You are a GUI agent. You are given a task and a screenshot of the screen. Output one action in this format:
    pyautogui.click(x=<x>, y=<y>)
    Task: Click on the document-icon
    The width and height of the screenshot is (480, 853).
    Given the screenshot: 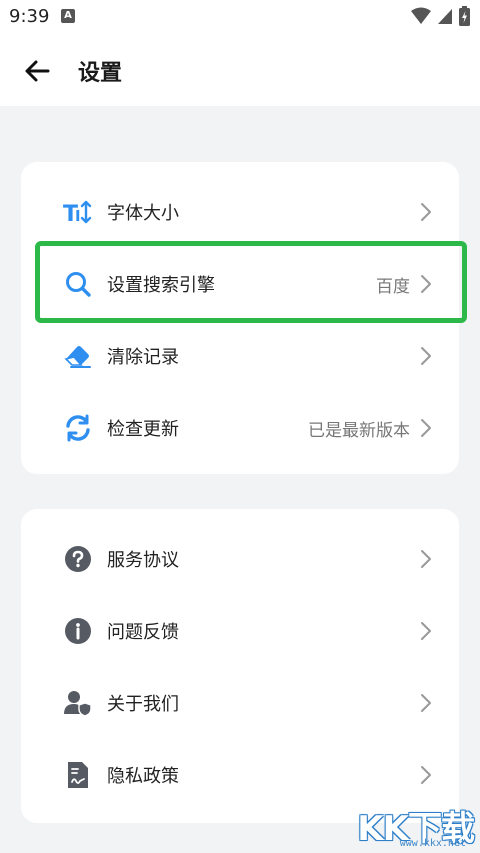 What is the action you would take?
    pyautogui.click(x=78, y=775)
    